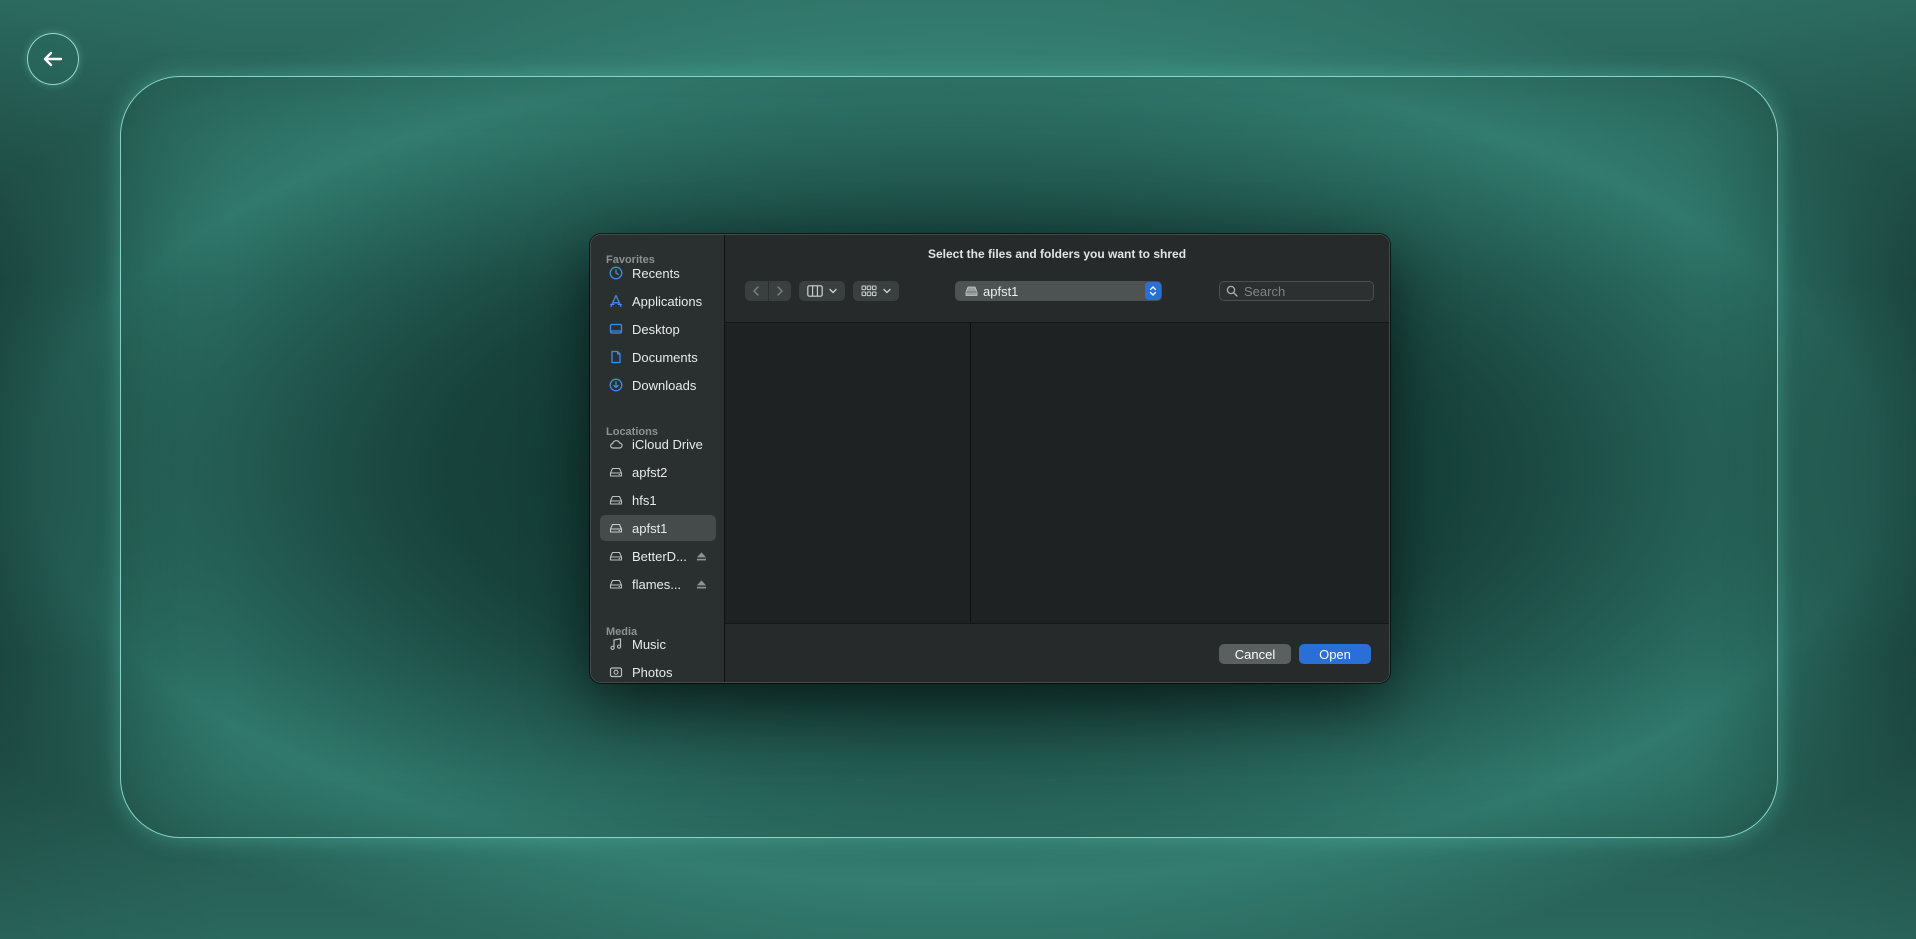 This screenshot has height=939, width=1916. I want to click on sidebar-item-icloud-drive: iCloud Drive, so click(658, 444).